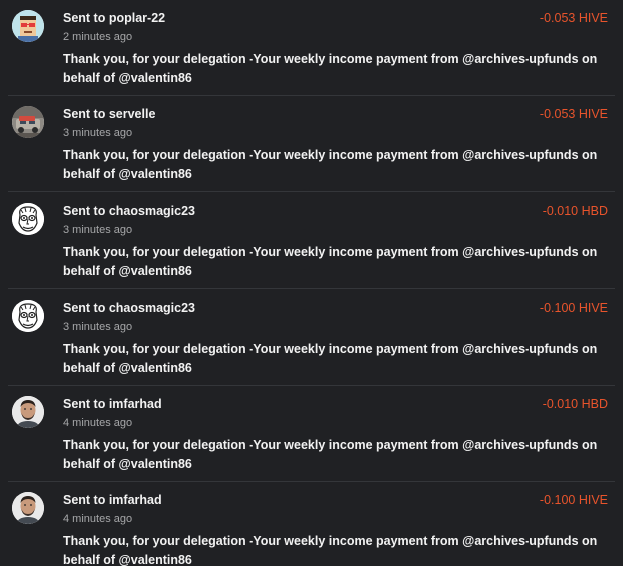  I want to click on pixel-art-avatar-icon, so click(28, 26).